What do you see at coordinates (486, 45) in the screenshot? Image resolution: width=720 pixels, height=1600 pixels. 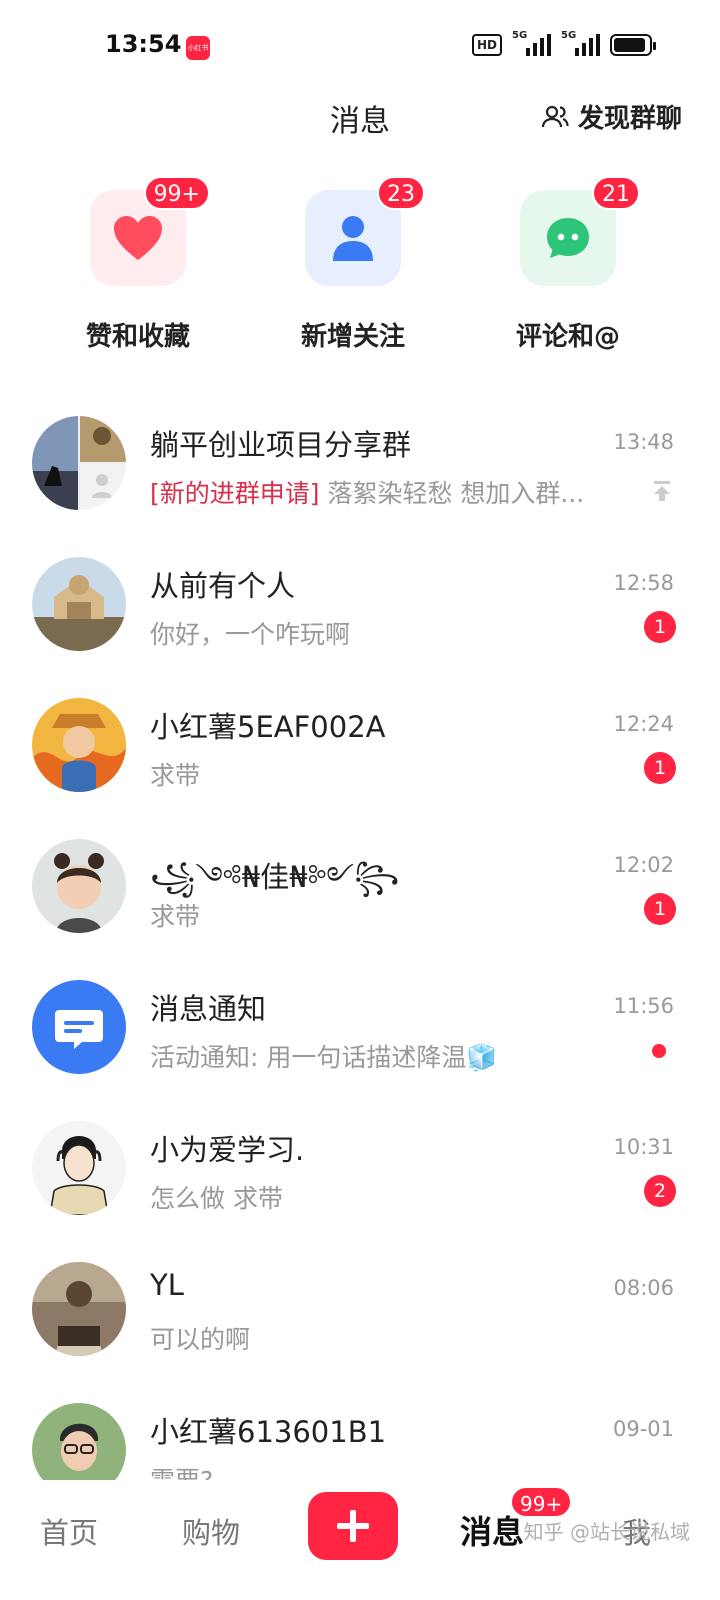 I see `hd-voice-icon: HD` at bounding box center [486, 45].